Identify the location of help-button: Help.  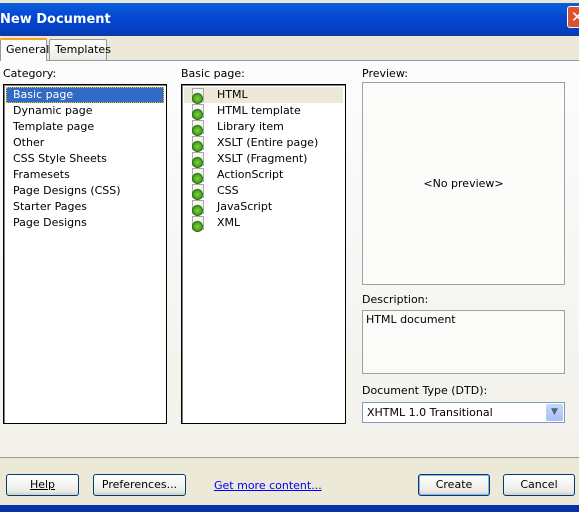
(42, 485).